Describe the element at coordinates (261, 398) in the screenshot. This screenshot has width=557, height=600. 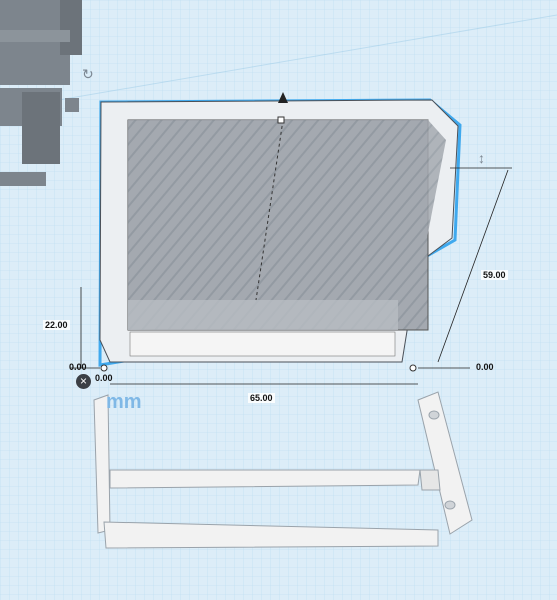
I see `dim-width-bottom: 65.00` at that location.